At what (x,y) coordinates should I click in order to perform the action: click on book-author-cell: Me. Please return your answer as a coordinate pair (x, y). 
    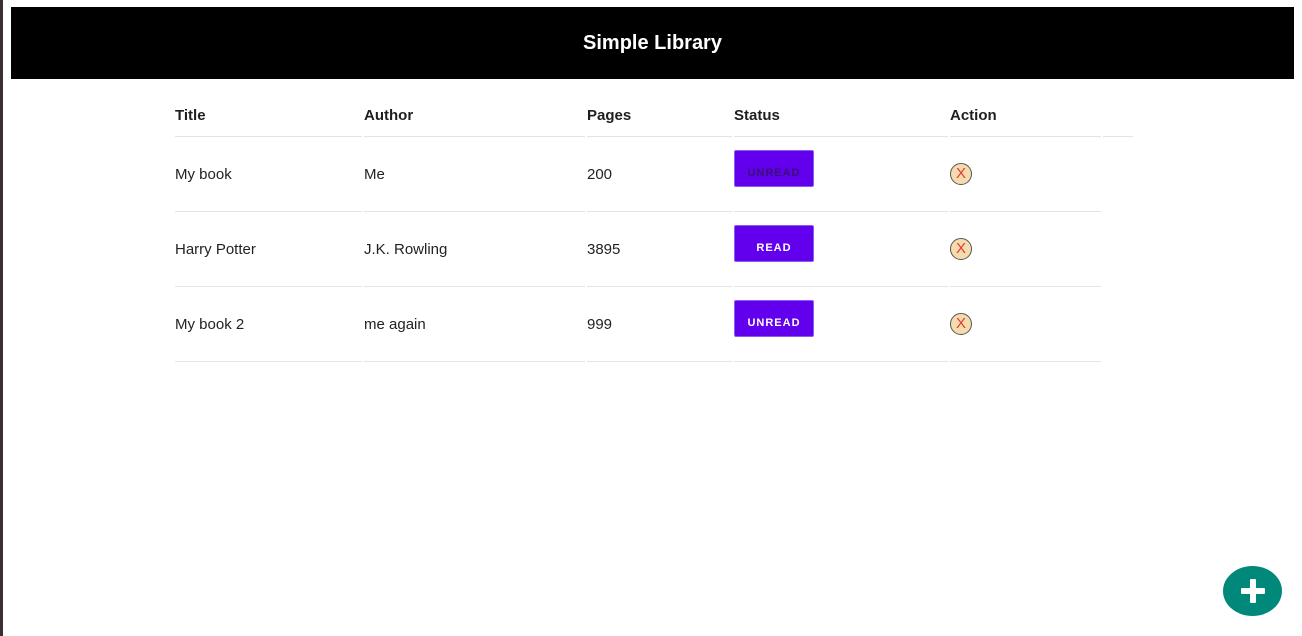
    Looking at the image, I should click on (474, 174).